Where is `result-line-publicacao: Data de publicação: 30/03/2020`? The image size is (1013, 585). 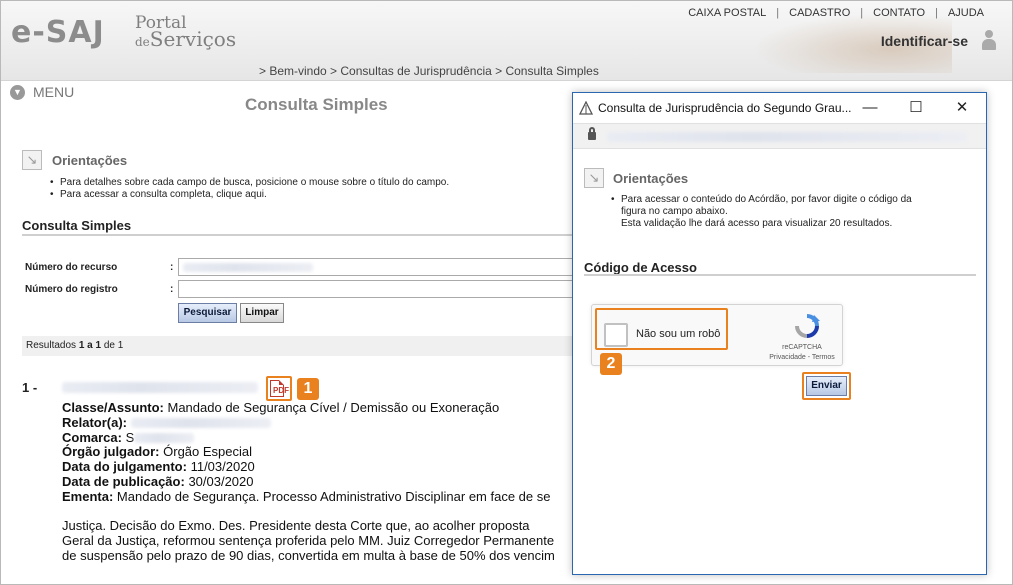 result-line-publicacao: Data de publicação: 30/03/2020 is located at coordinates (158, 481).